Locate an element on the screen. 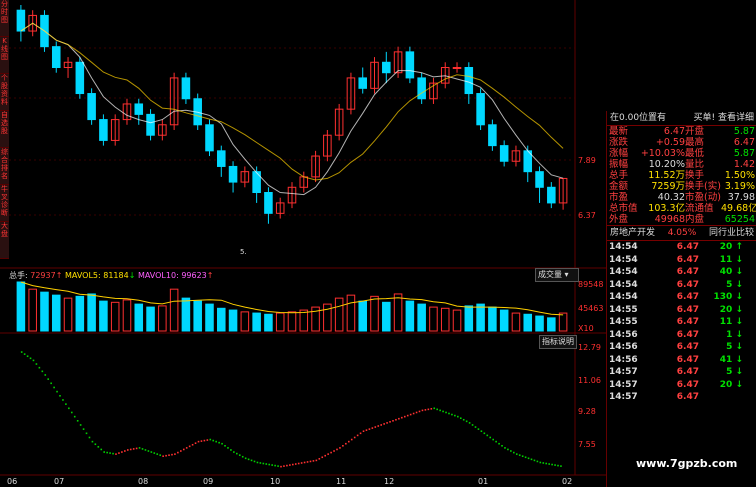  buy-sell-detail-link: 买单! 查看详细 is located at coordinates (724, 118).